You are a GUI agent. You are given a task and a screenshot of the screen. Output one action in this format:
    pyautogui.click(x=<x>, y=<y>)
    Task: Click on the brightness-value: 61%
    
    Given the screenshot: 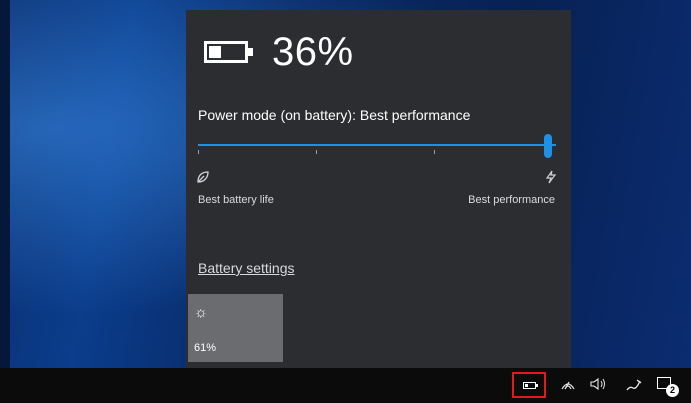 What is the action you would take?
    pyautogui.click(x=205, y=348)
    